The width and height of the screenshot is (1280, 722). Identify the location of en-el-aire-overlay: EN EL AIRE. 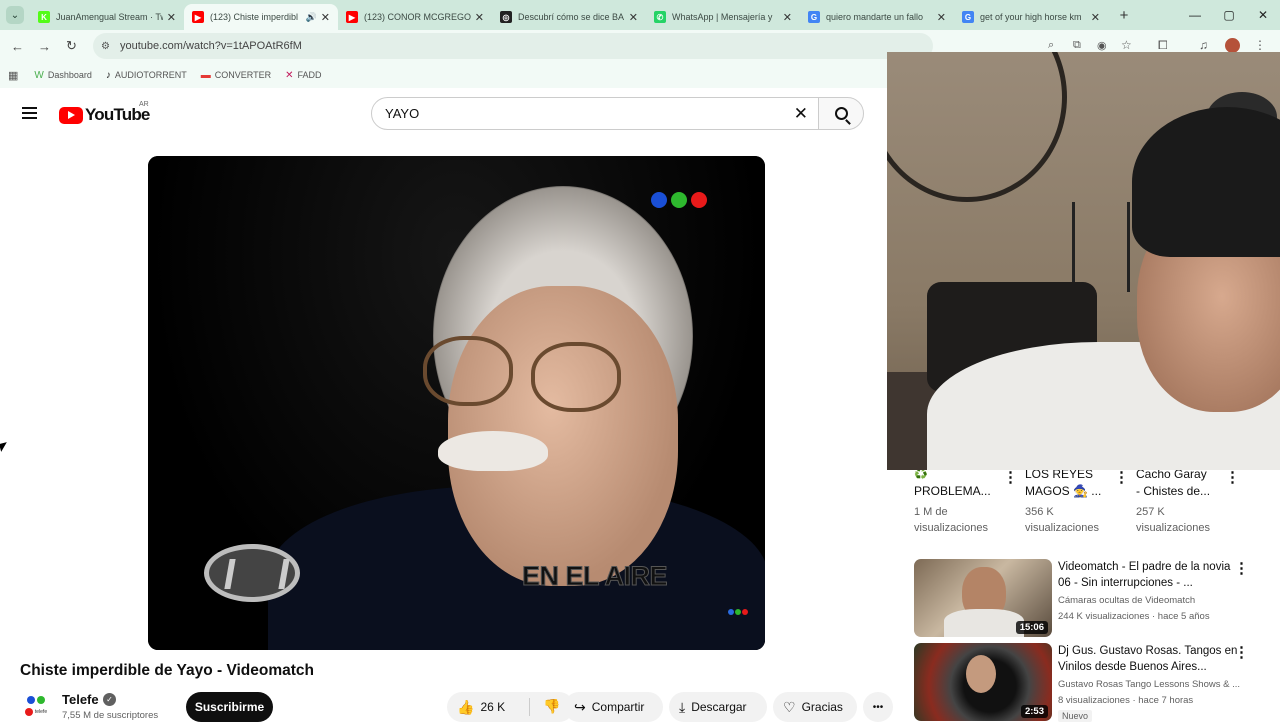
(594, 576).